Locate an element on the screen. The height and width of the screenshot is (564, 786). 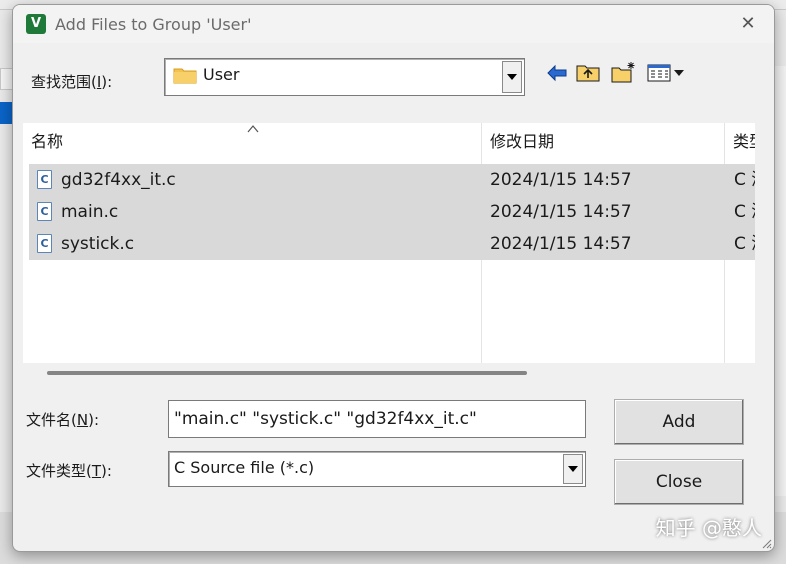
sort-ascending-icon is located at coordinates (253, 129).